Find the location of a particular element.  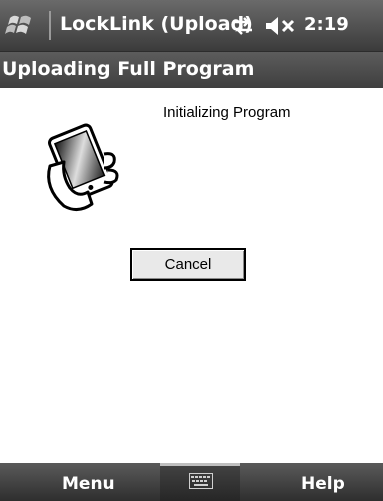

input-panel-tab is located at coordinates (200, 464).